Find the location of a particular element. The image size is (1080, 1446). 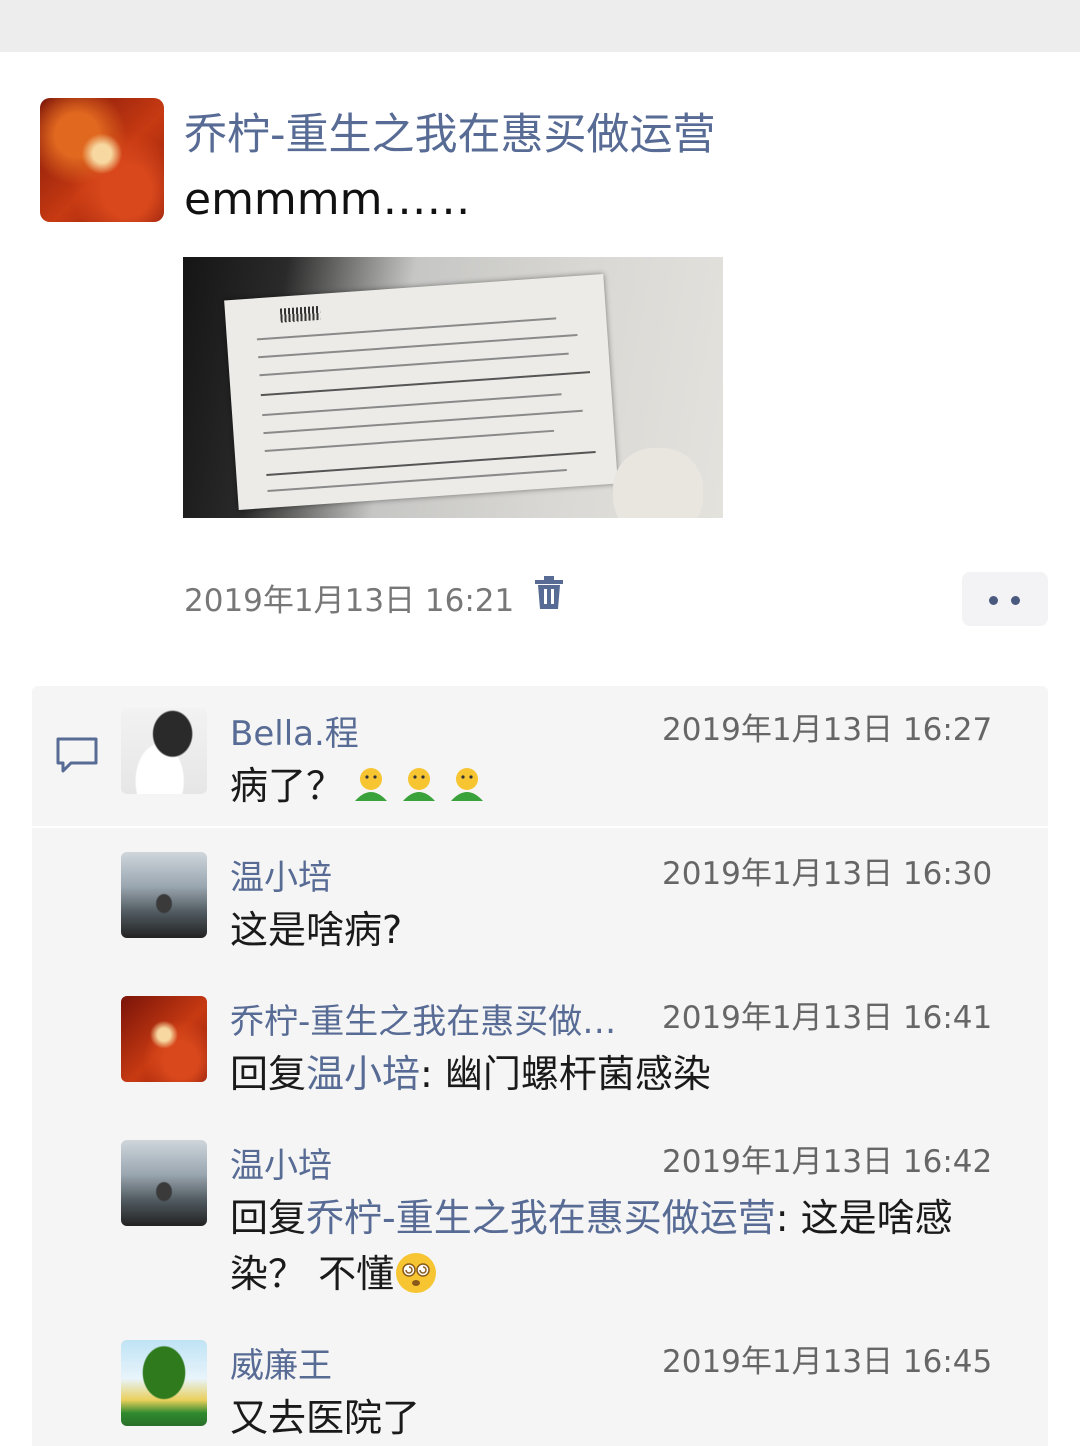

trash-icon is located at coordinates (549, 593).